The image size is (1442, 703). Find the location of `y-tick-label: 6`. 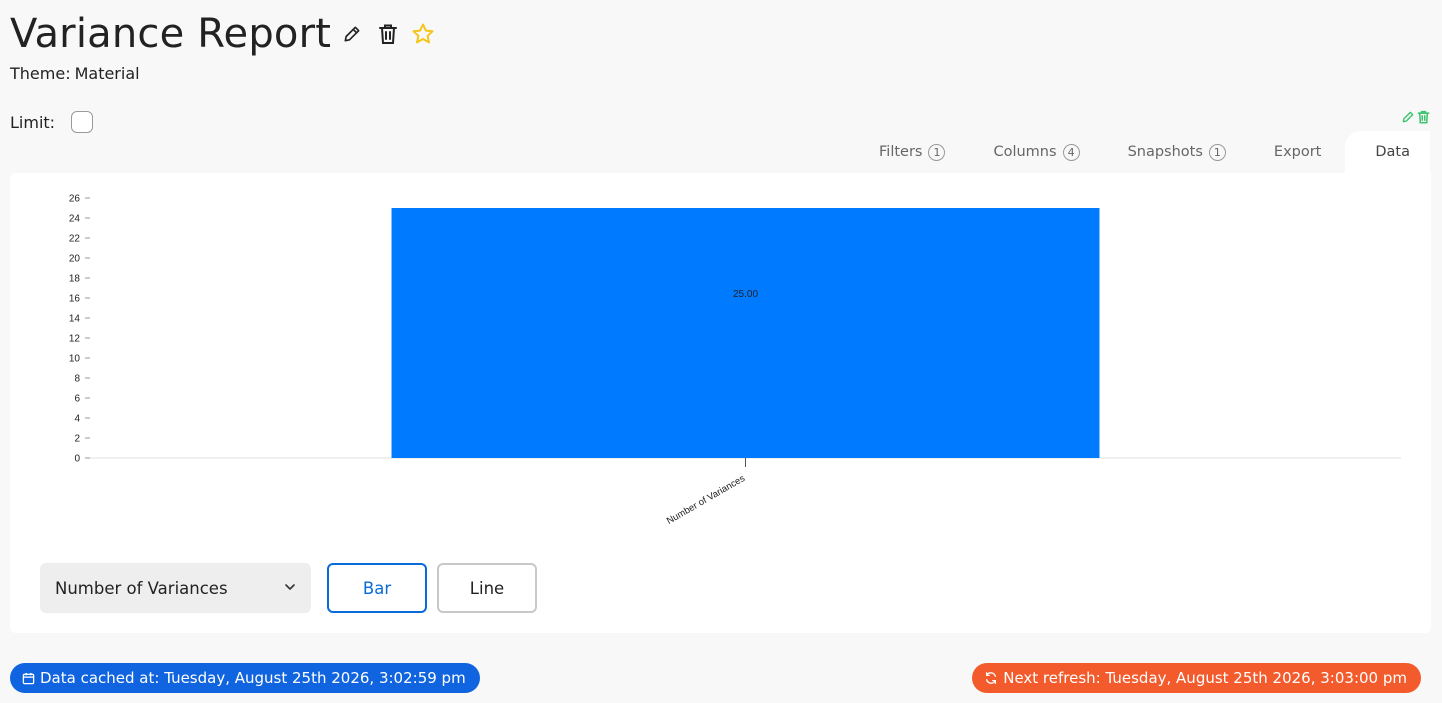

y-tick-label: 6 is located at coordinates (77, 399).